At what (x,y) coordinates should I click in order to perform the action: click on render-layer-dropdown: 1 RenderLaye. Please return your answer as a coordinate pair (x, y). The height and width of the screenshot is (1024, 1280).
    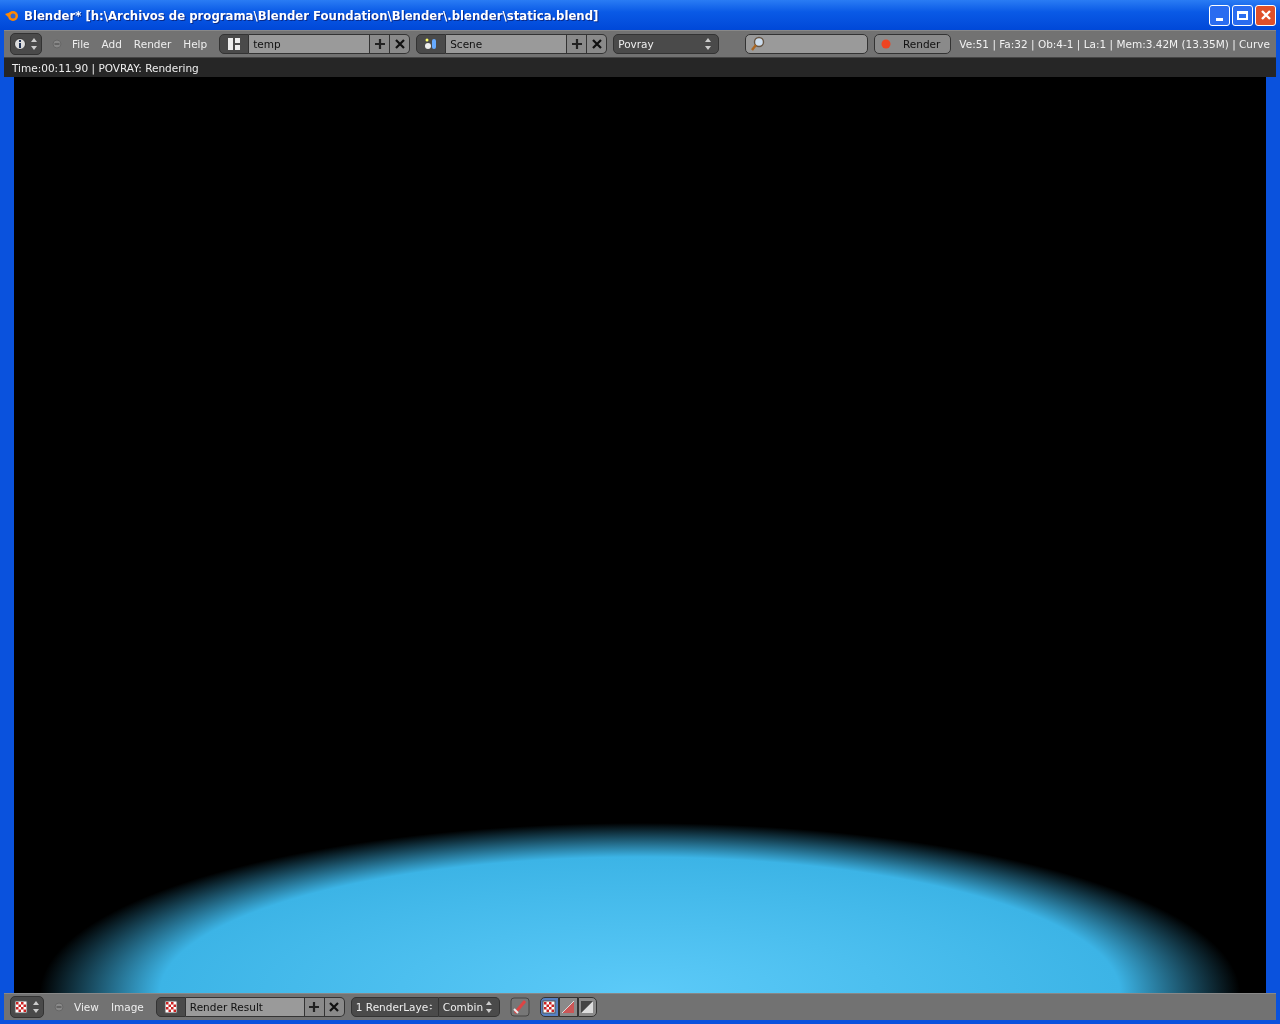
    Looking at the image, I should click on (394, 1007).